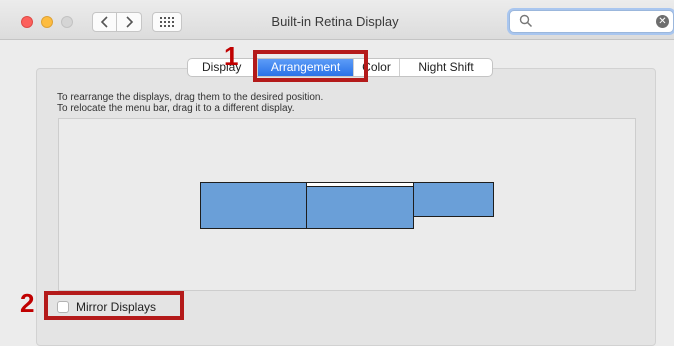 The height and width of the screenshot is (346, 674). Describe the element at coordinates (360, 205) in the screenshot. I see `display-main` at that location.